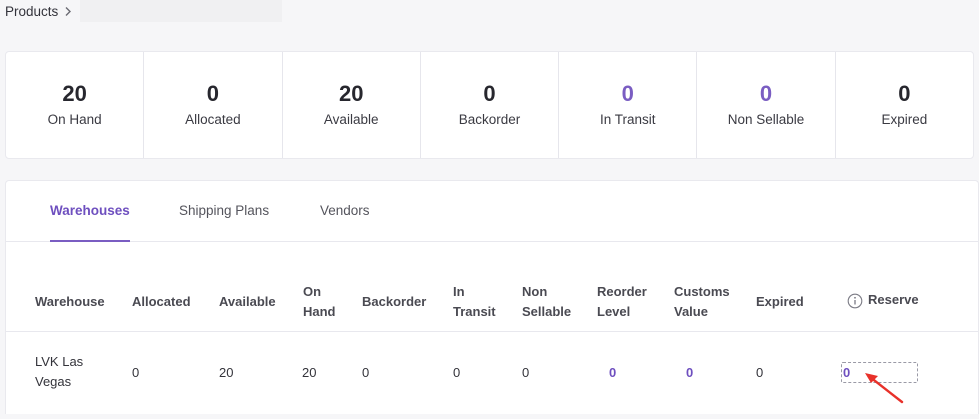 Image resolution: width=979 pixels, height=419 pixels. What do you see at coordinates (457, 372) in the screenshot?
I see `cell-in-transit: 0` at bounding box center [457, 372].